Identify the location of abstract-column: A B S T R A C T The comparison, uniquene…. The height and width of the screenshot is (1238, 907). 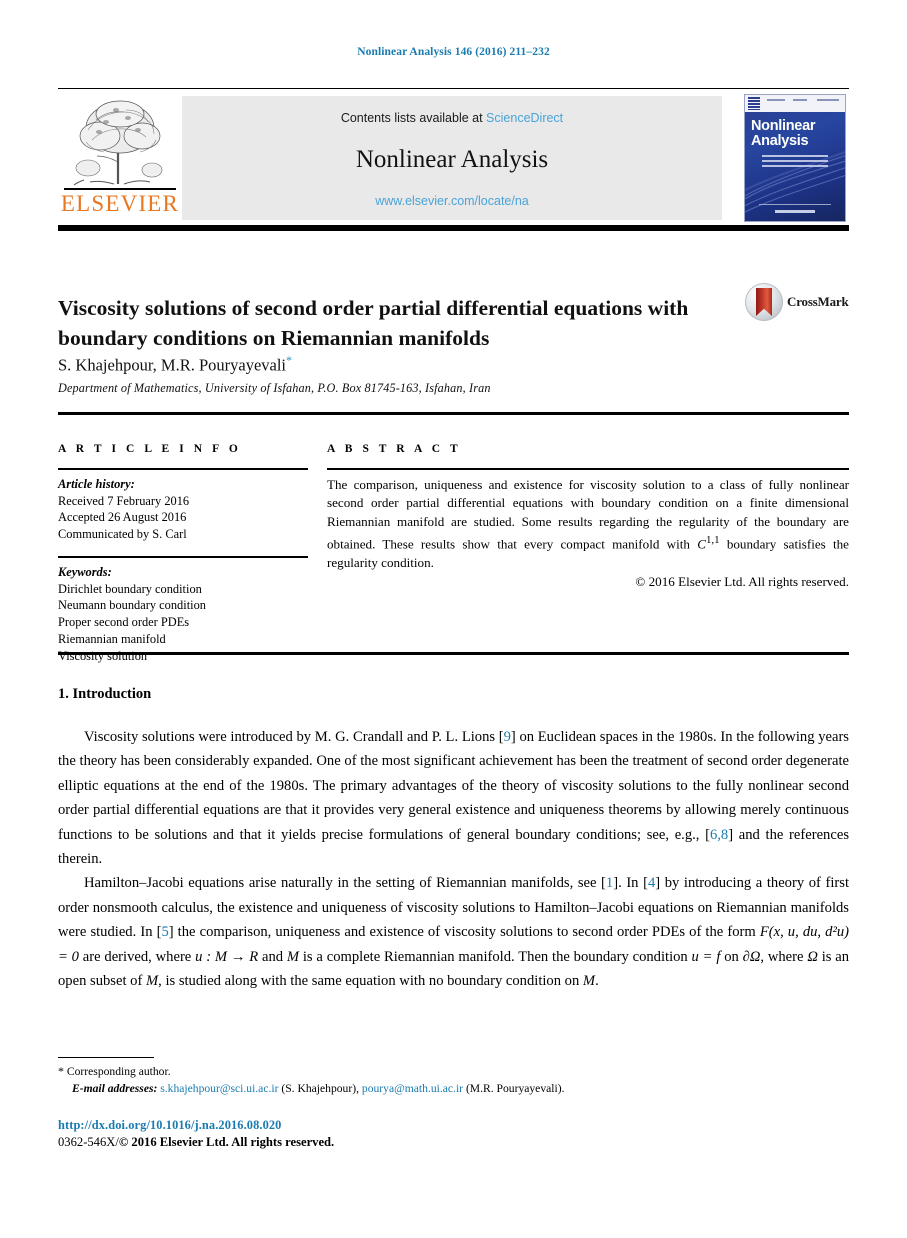
(588, 516).